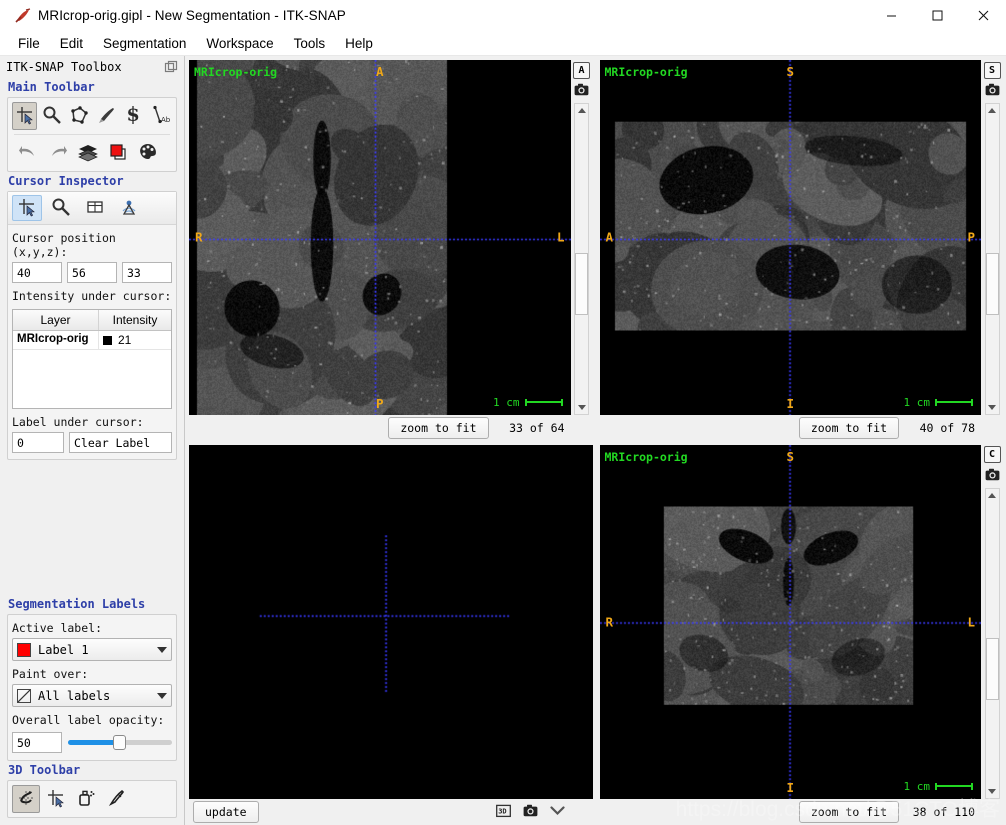 This screenshot has height=825, width=1006. Describe the element at coordinates (116, 799) in the screenshot. I see `3d-scalpel-tool-button` at that location.